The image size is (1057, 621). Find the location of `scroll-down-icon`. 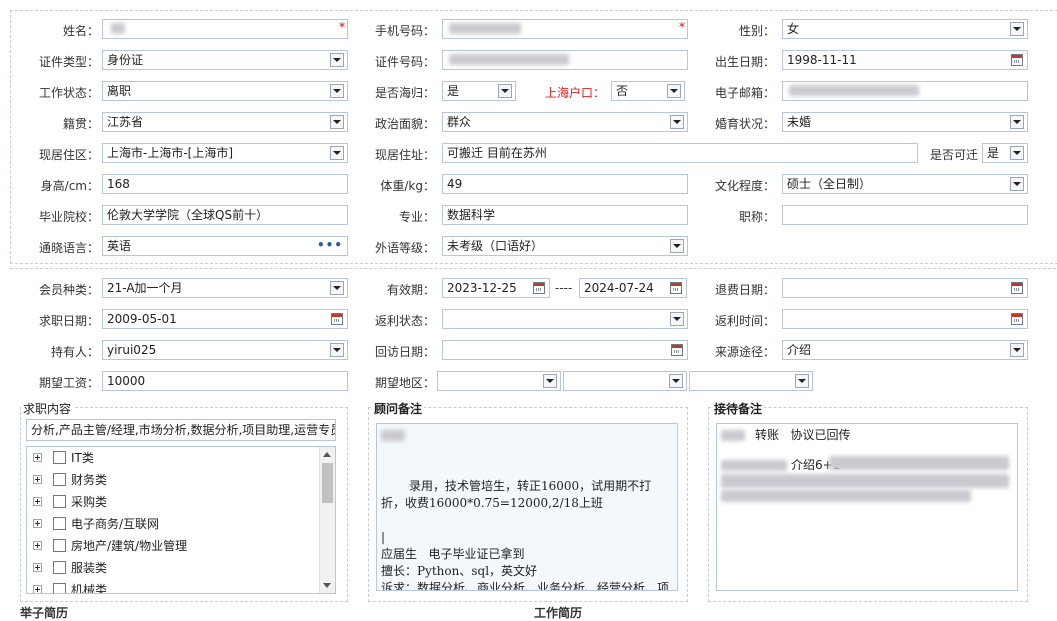

scroll-down-icon is located at coordinates (327, 585).